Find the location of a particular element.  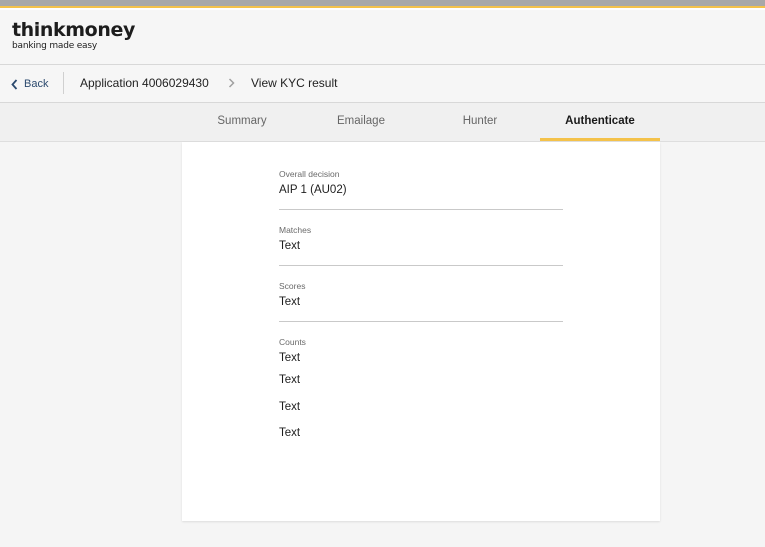

tab-authenticate: Authenticate is located at coordinates (600, 122).